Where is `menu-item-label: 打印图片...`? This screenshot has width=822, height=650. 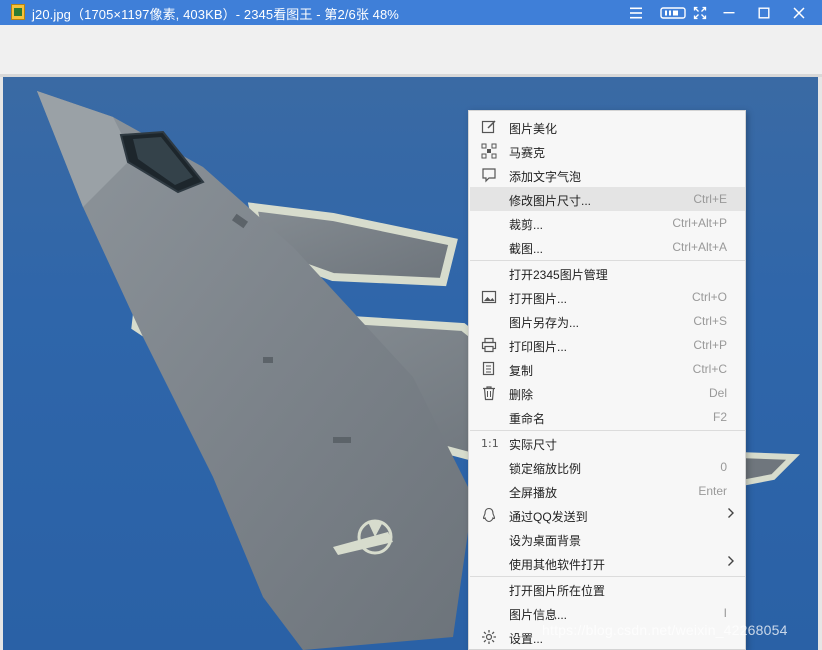
menu-item-label: 打印图片... is located at coordinates (538, 347).